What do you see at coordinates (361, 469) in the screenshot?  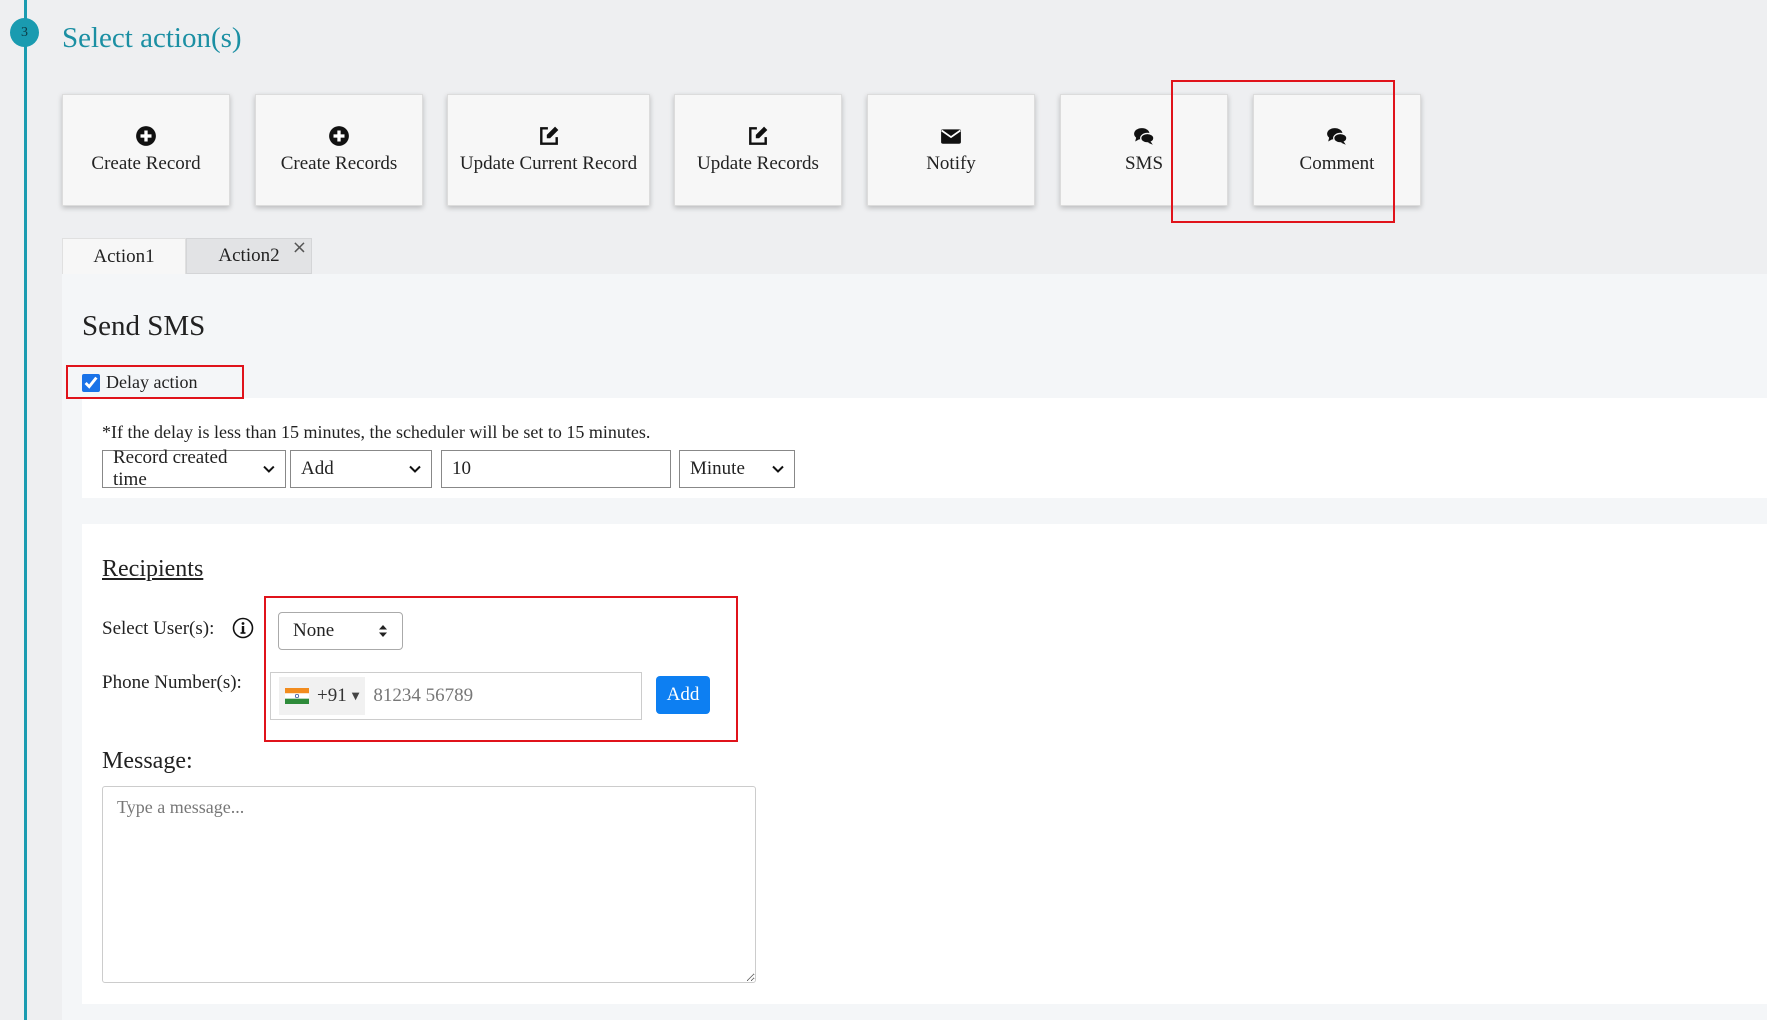 I see `delay-operation-select: Add` at bounding box center [361, 469].